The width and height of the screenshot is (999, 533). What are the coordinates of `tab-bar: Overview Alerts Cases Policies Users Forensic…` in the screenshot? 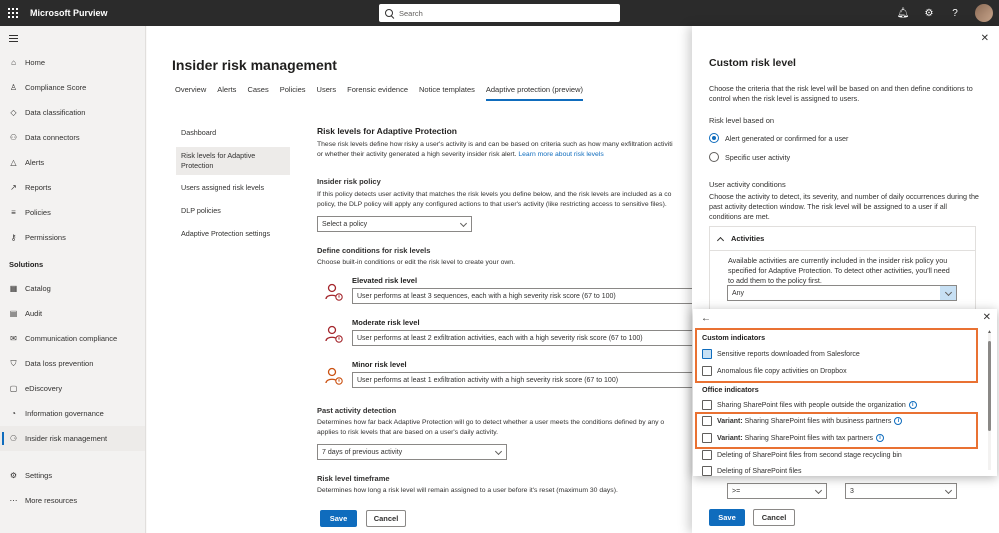 It's located at (384, 93).